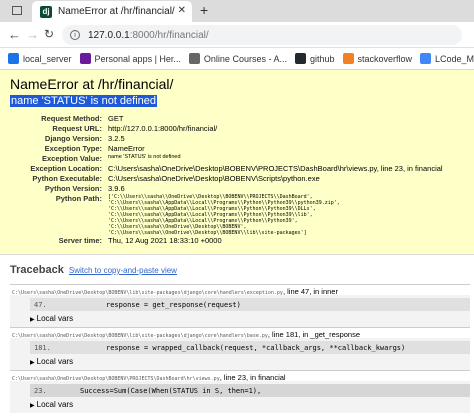  What do you see at coordinates (310, 291) in the screenshot?
I see `frame-location: , line 47, in inner` at bounding box center [310, 291].